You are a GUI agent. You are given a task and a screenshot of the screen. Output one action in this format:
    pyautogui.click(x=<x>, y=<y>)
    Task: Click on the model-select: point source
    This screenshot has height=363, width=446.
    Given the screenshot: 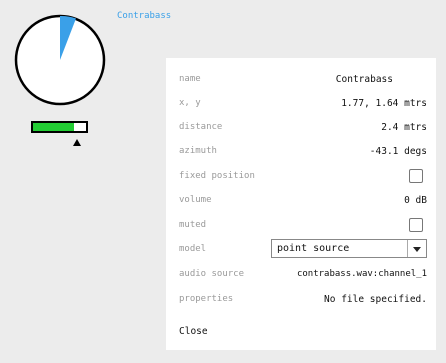 What is the action you would take?
    pyautogui.click(x=349, y=248)
    